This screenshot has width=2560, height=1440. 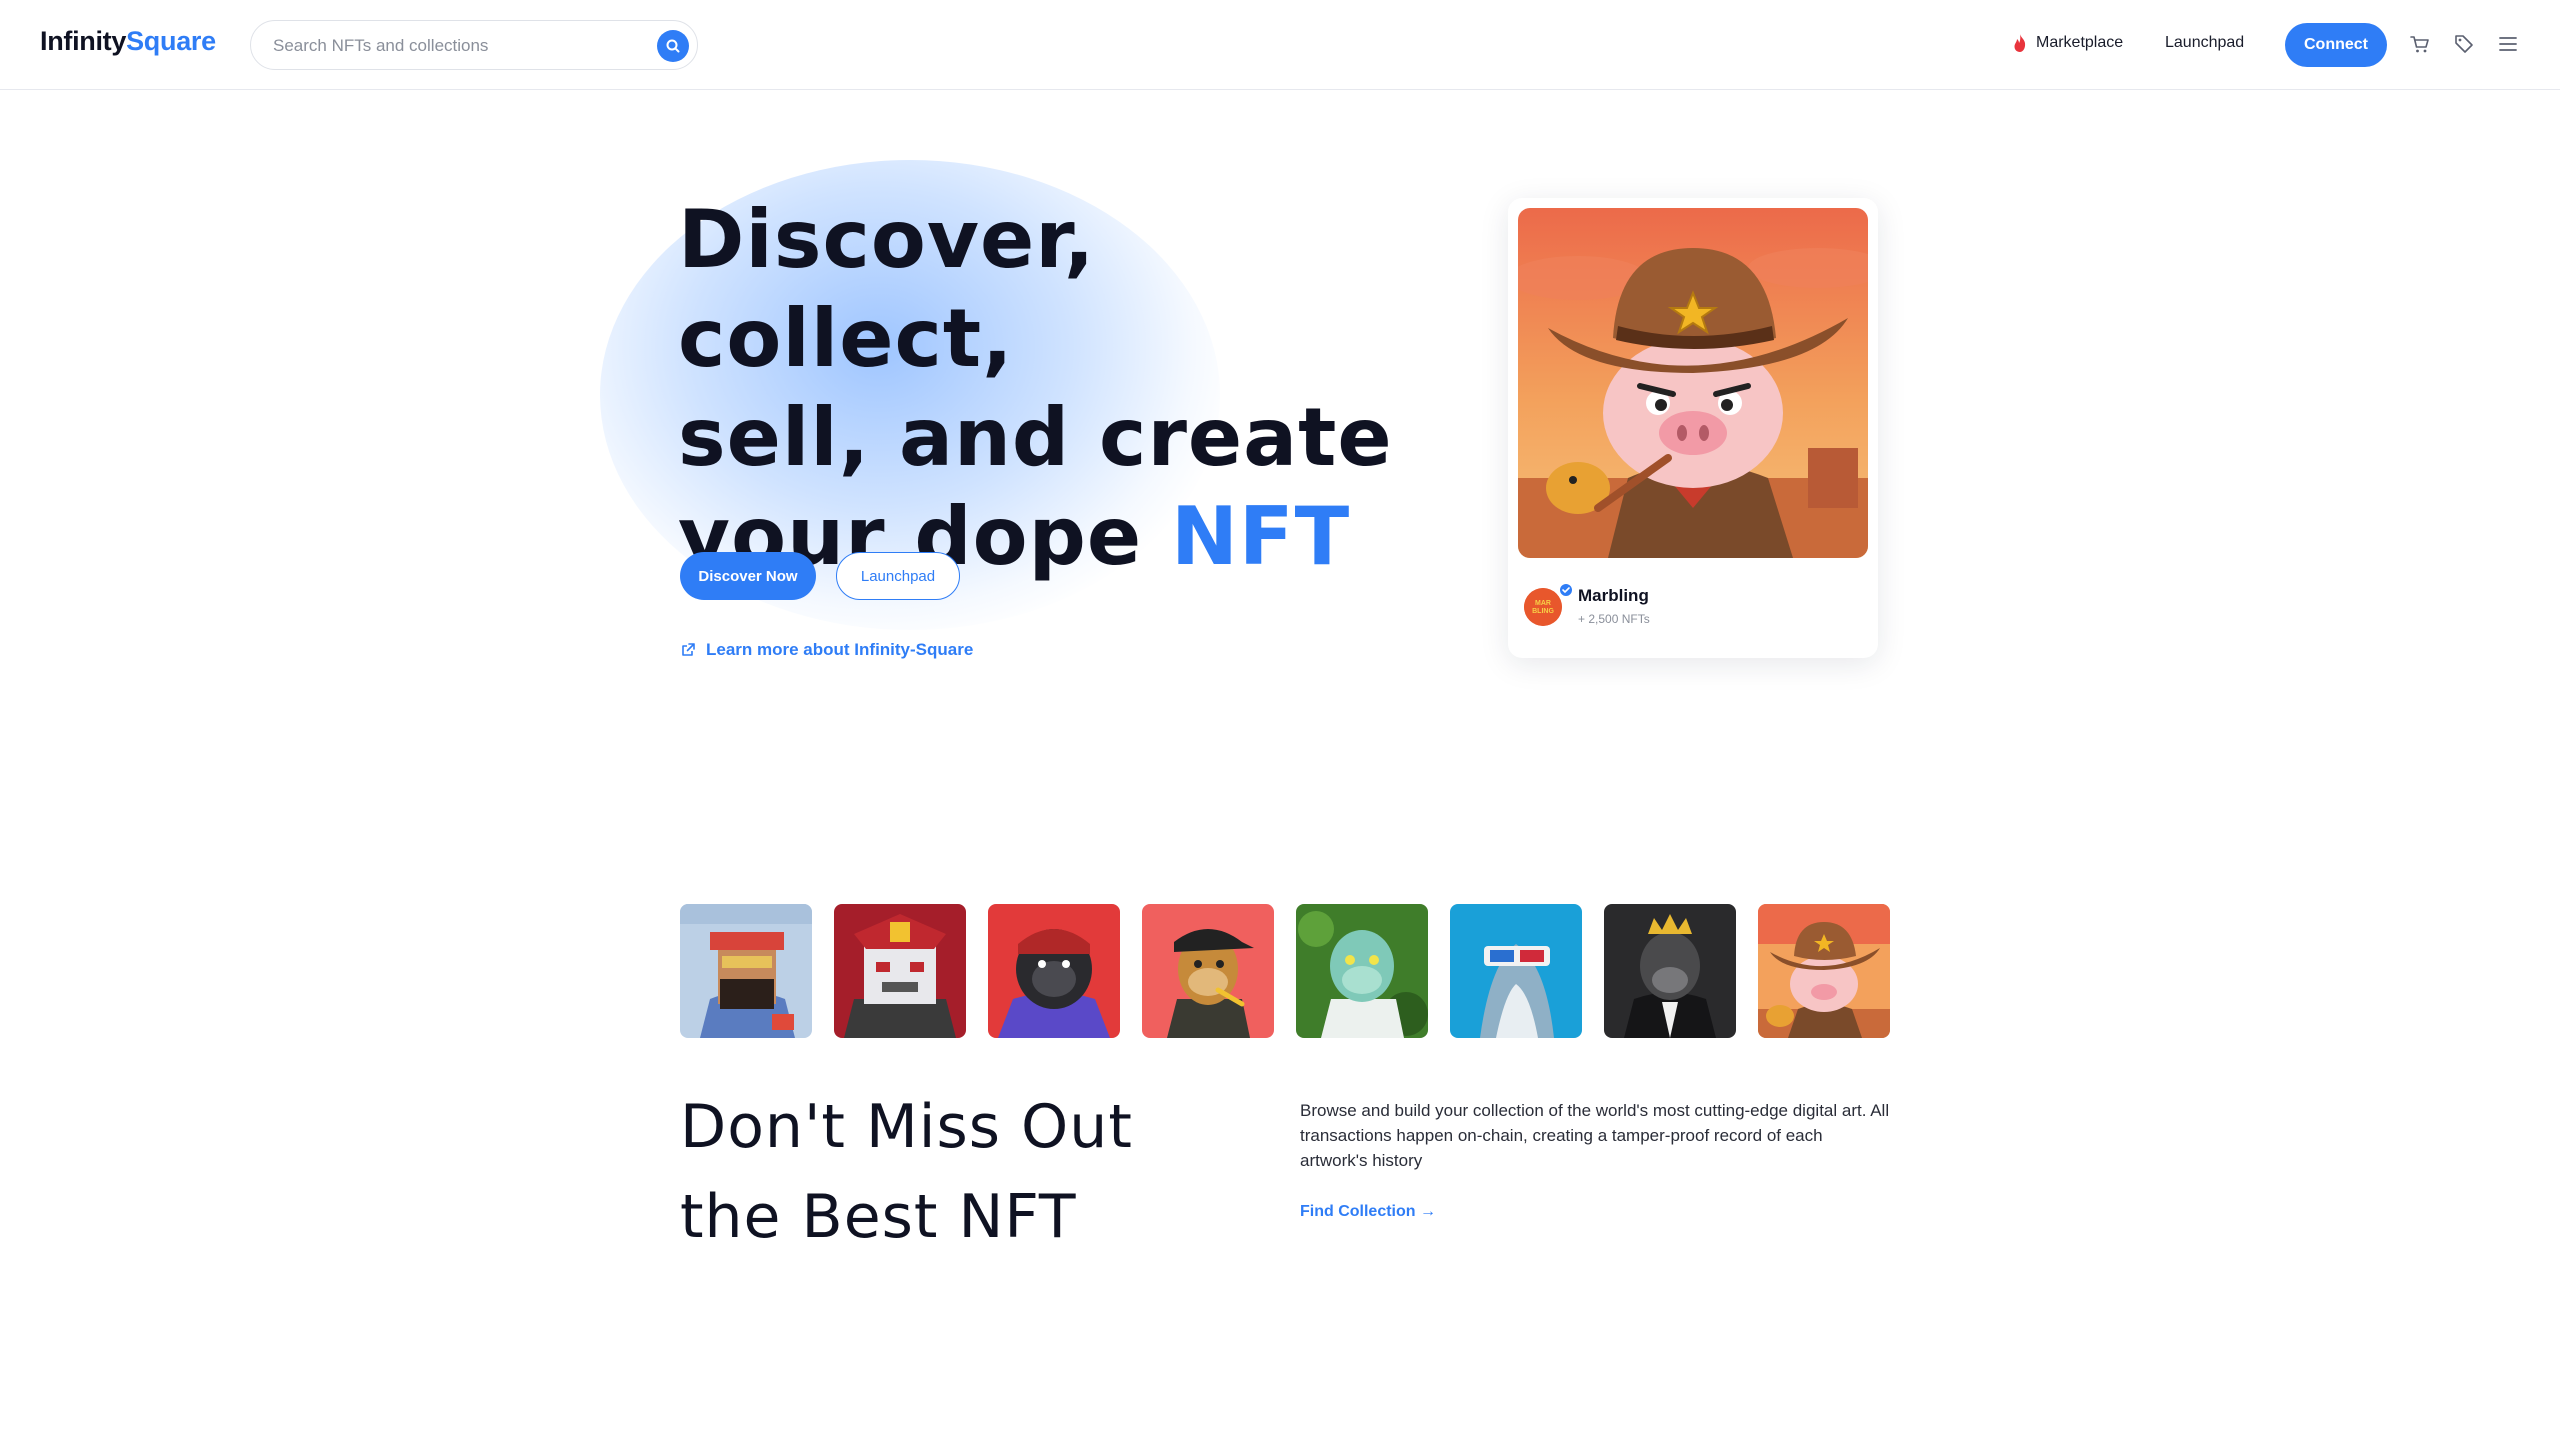 What do you see at coordinates (2336, 45) in the screenshot?
I see `connect-button: Connect` at bounding box center [2336, 45].